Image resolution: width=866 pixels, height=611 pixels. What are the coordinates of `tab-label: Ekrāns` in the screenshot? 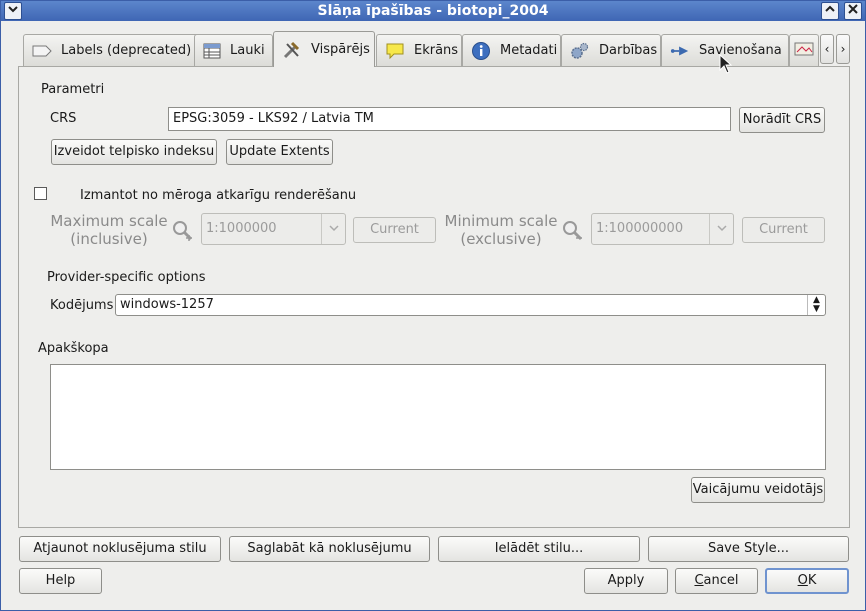 It's located at (436, 50).